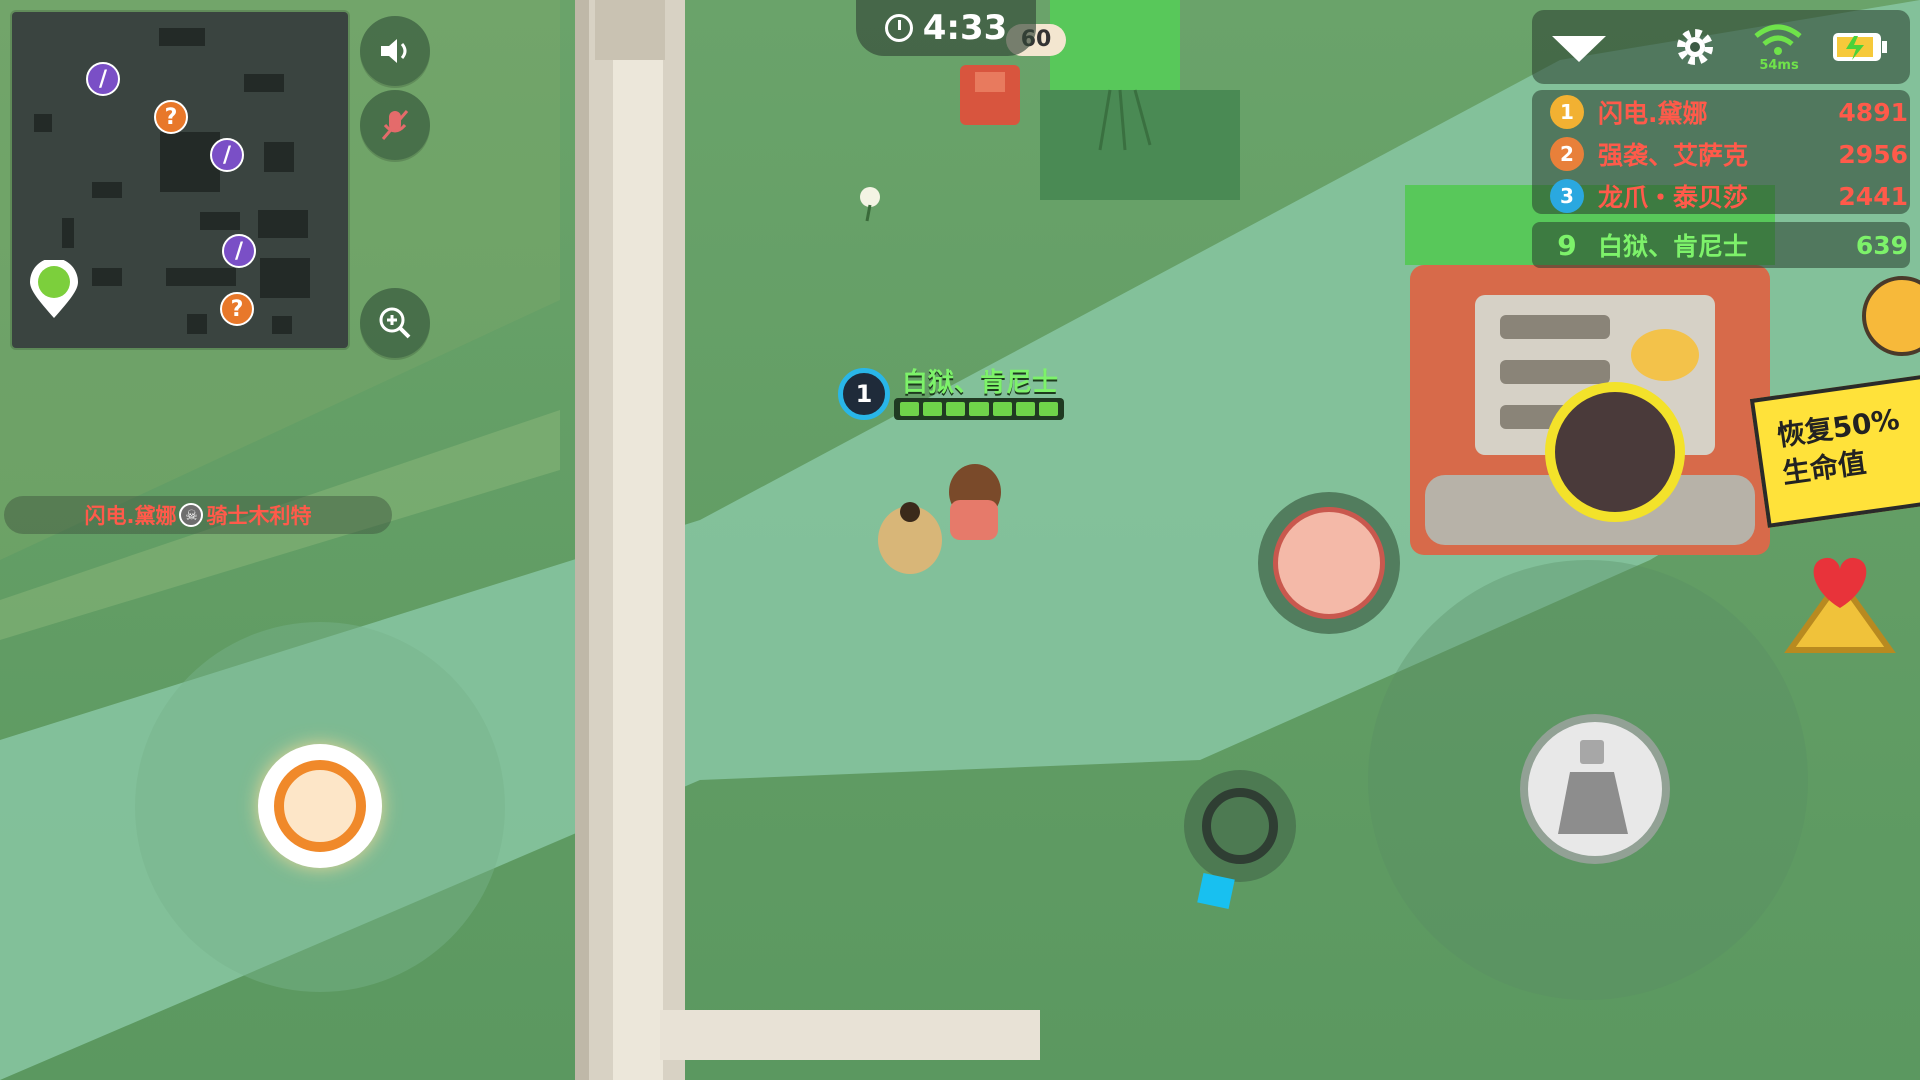  What do you see at coordinates (1873, 154) in the screenshot?
I see `player-score: 2956` at bounding box center [1873, 154].